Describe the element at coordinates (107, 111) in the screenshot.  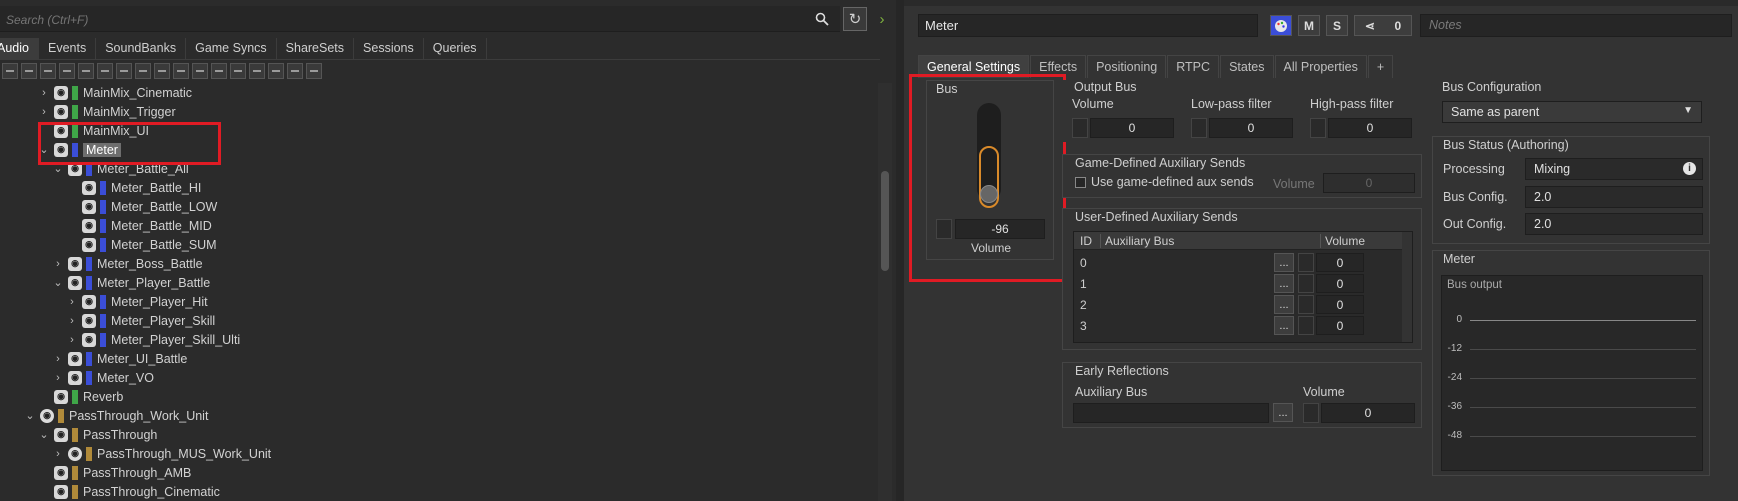
I see `tree-item: › ◉ MainMix_Trigger` at that location.